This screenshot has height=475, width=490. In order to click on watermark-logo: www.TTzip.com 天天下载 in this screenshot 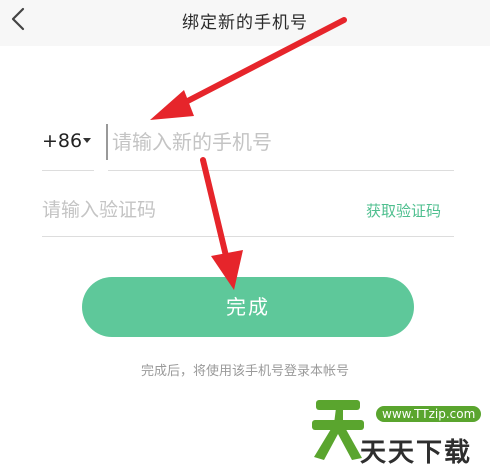, I will do `click(396, 428)`.